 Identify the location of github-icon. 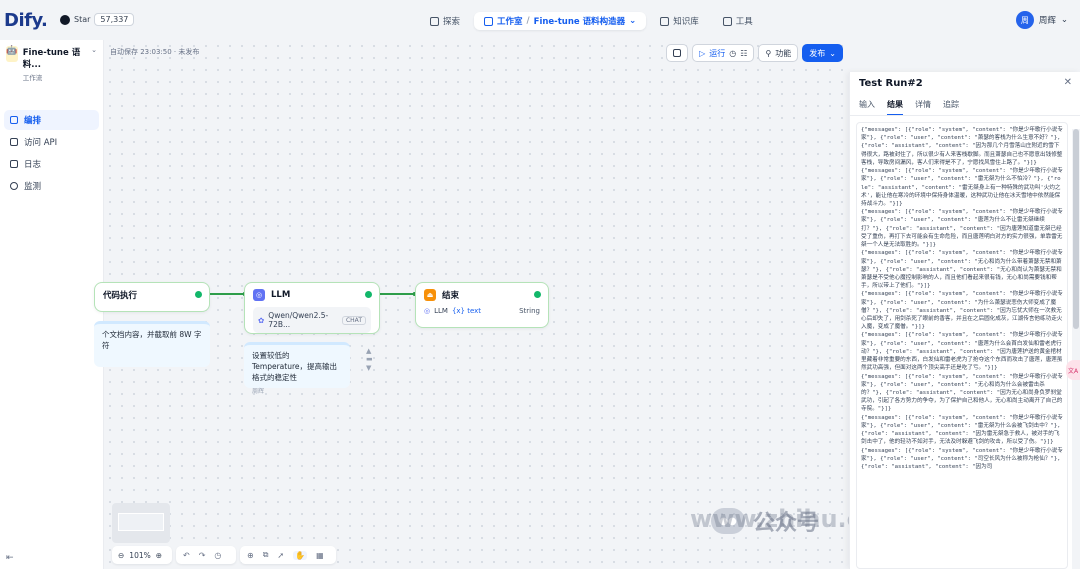
(65, 19).